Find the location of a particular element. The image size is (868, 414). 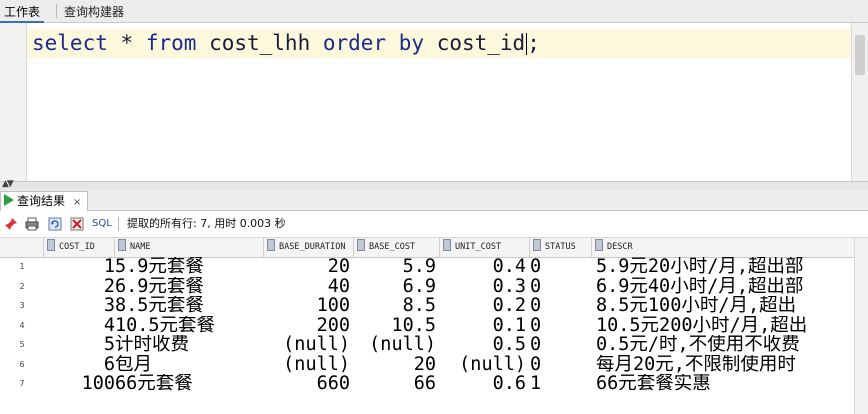

table-row: 2 2 6.9元套餐 40 6.9 0.3 0 6.9元40小时/月,超出部 is located at coordinates (434, 287).